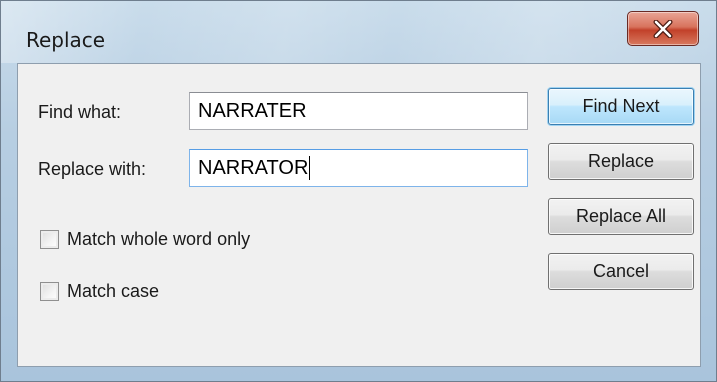  I want to click on replace-button: Replace, so click(621, 161).